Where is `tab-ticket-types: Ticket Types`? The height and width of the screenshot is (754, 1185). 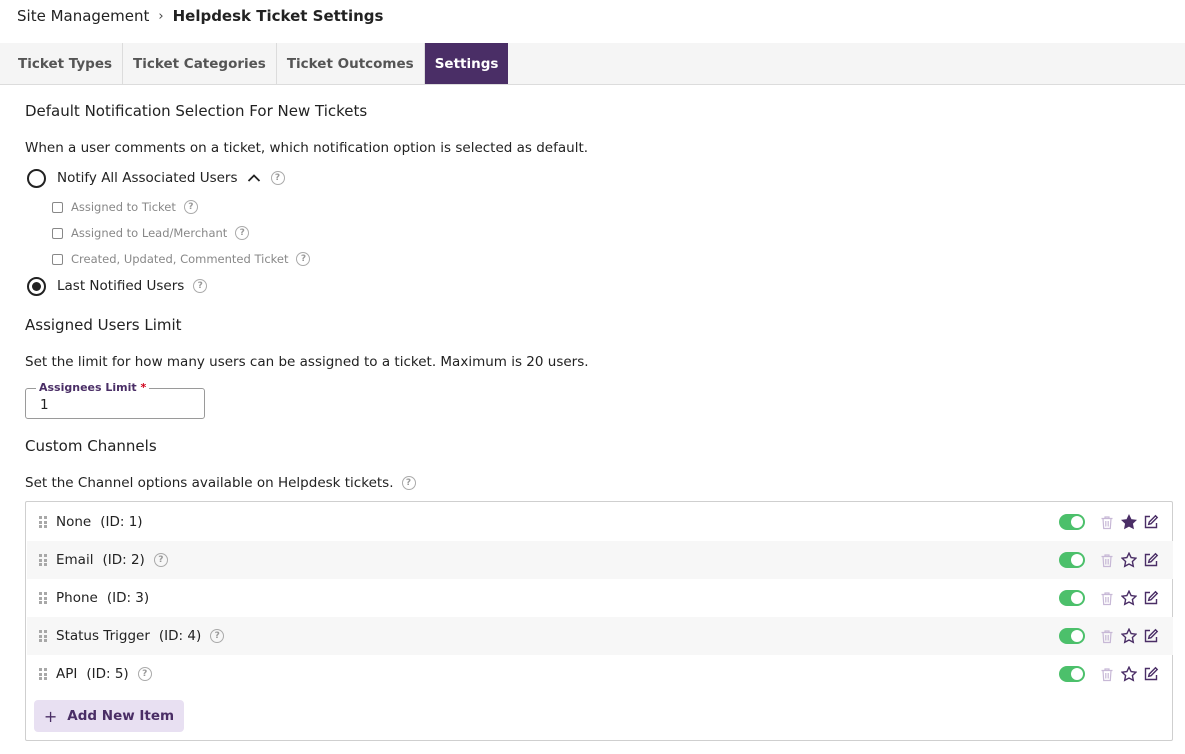
tab-ticket-types: Ticket Types is located at coordinates (62, 63).